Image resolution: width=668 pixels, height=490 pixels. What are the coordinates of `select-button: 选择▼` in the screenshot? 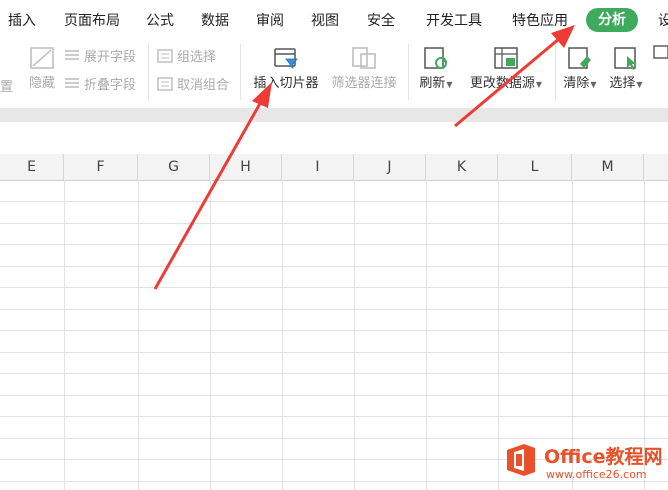 It's located at (626, 67).